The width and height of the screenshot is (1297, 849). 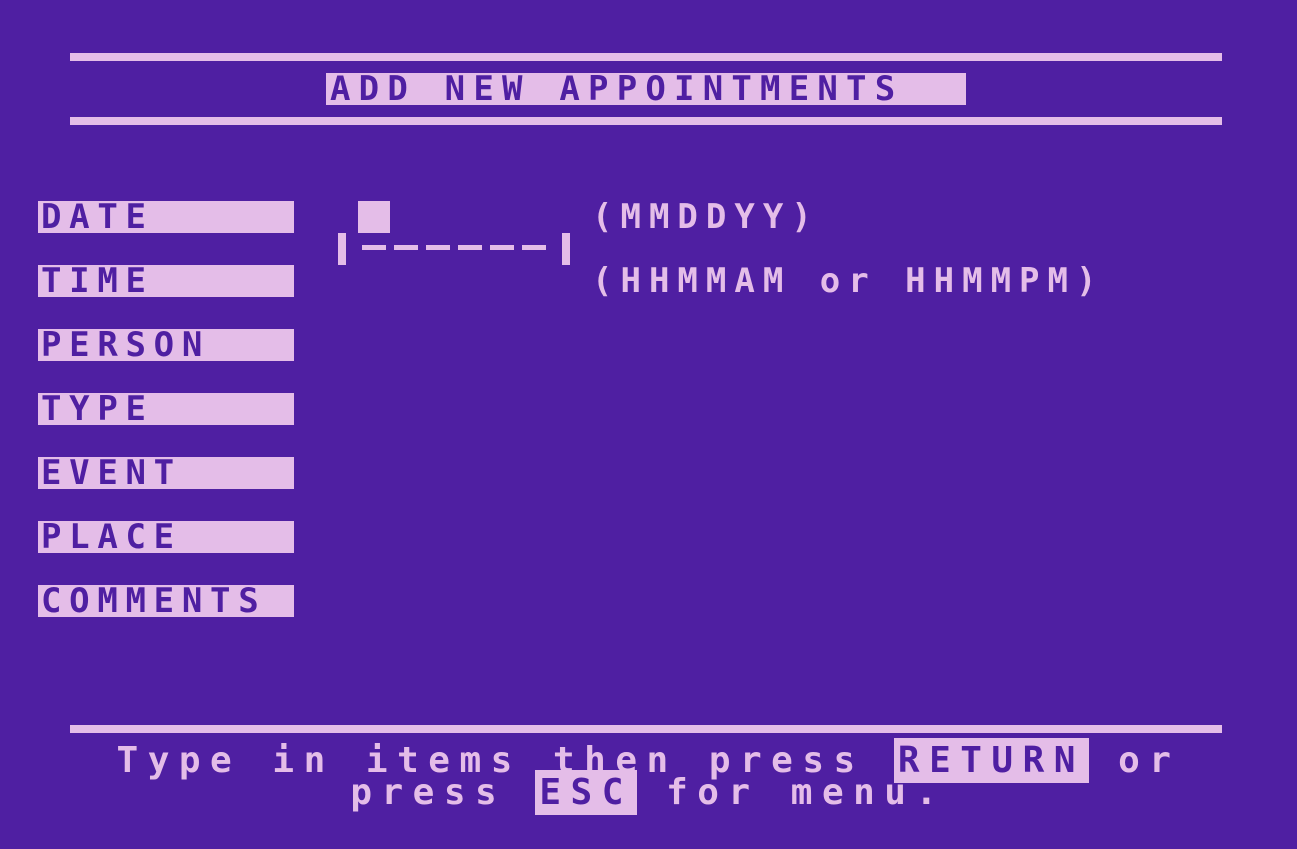 I want to click on field-label-comments: COMMENTS, so click(x=166, y=601).